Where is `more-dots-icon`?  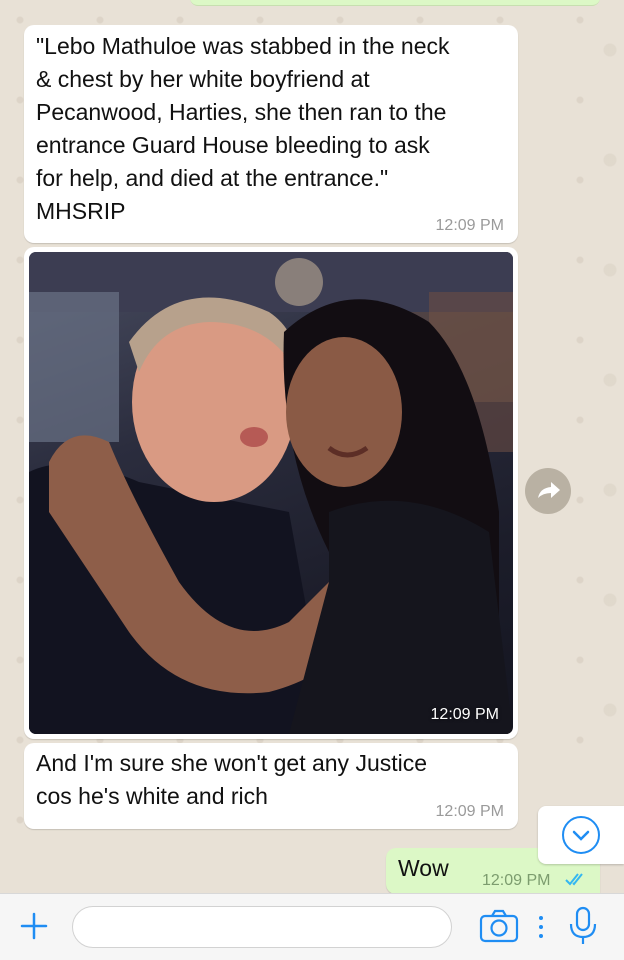
more-dots-icon is located at coordinates (541, 927).